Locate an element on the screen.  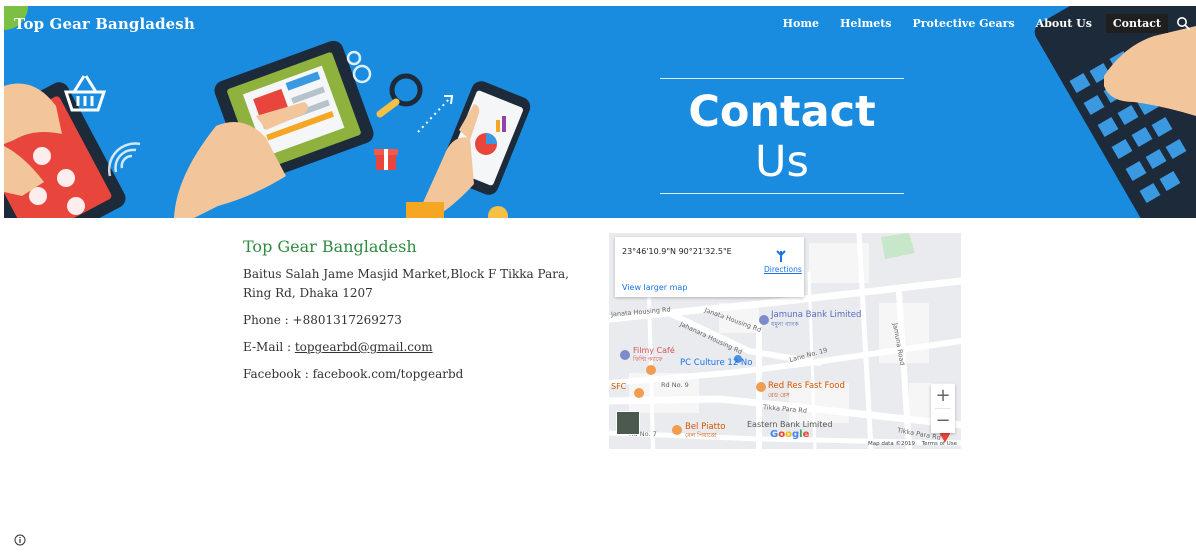
place-label: Bel Piatto is located at coordinates (705, 427).